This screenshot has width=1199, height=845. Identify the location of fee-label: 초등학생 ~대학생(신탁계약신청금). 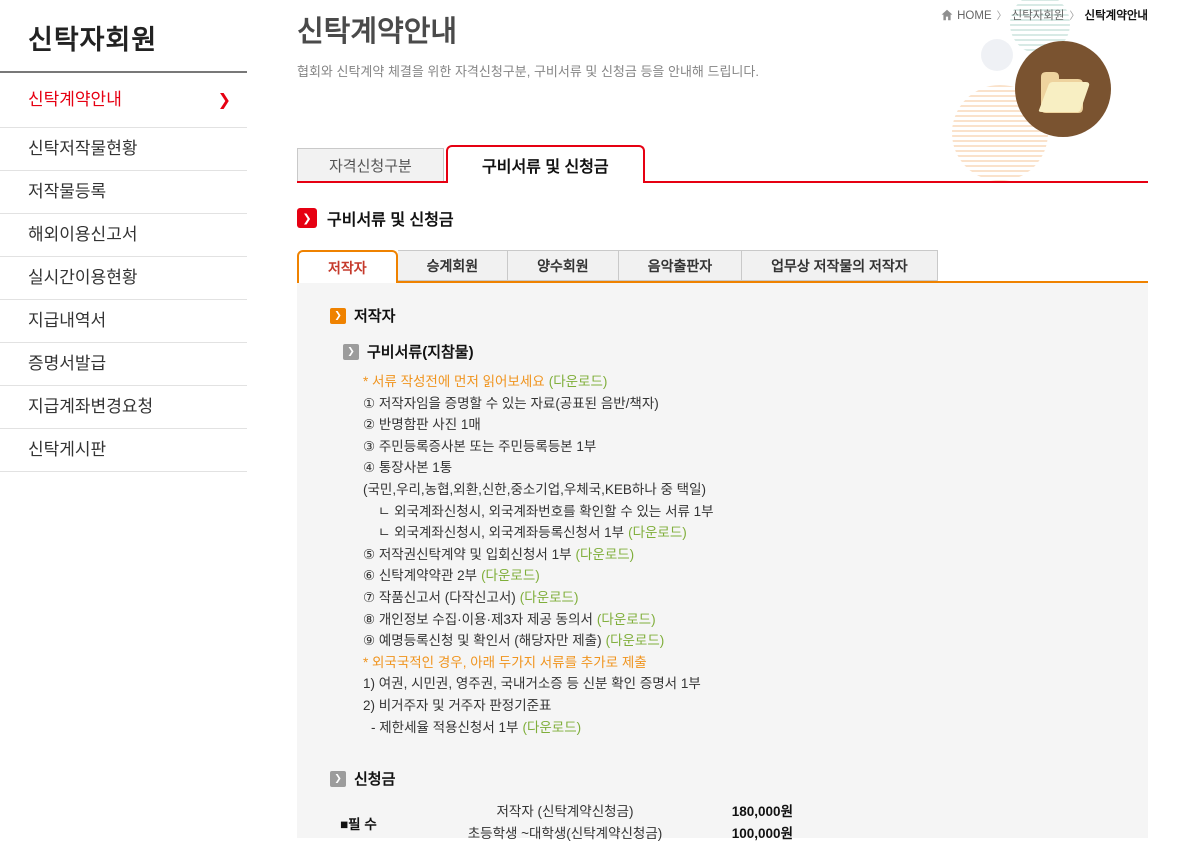
(565, 834).